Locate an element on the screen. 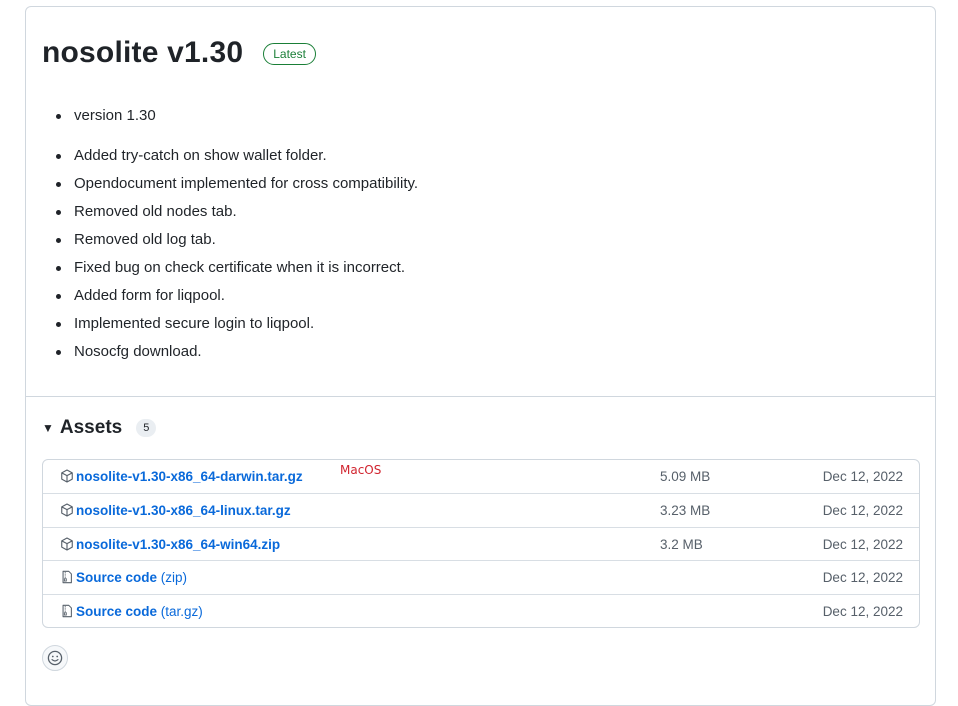  change-item: Removed old nodes tab. is located at coordinates (237, 212).